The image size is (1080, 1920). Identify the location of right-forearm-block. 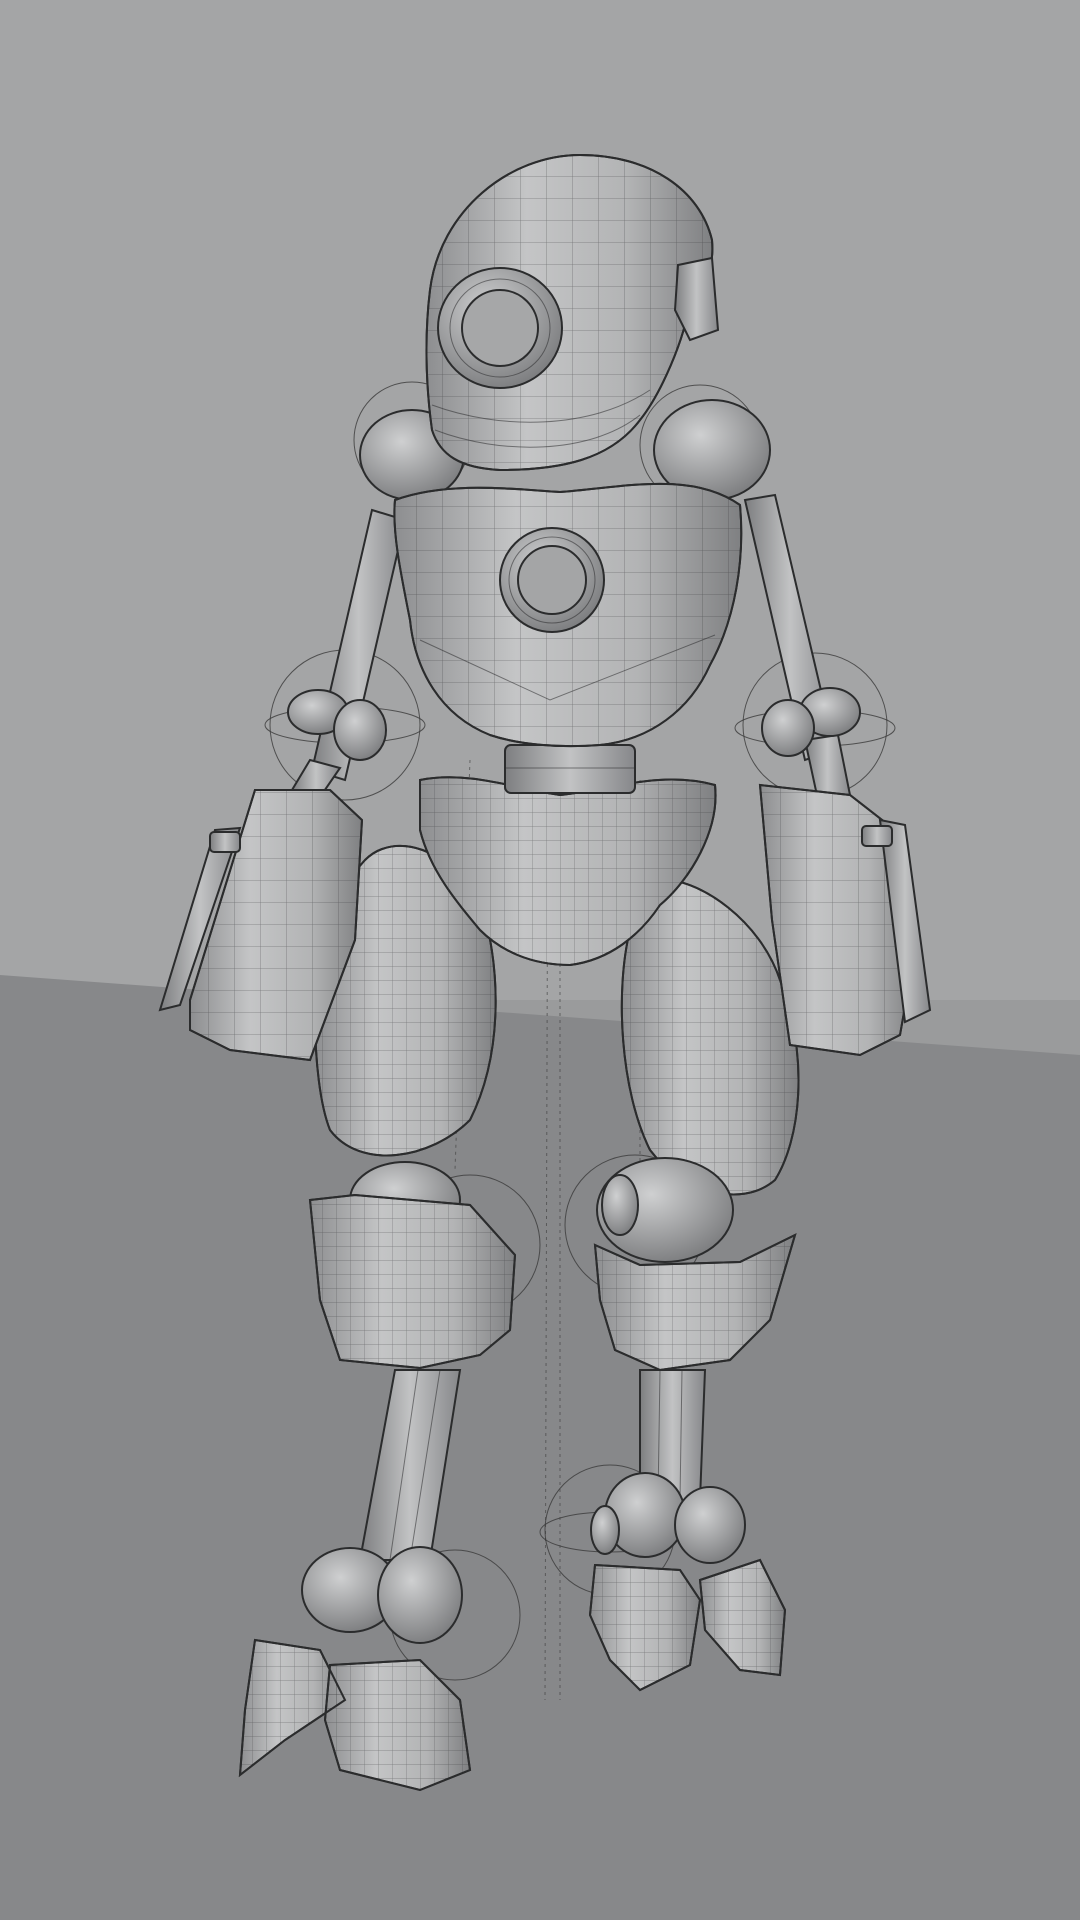
(845, 920).